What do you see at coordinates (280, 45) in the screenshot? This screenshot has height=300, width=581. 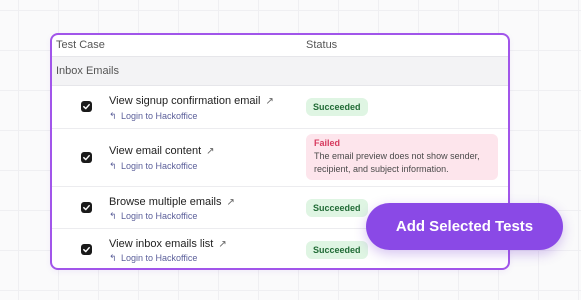 I see `table-header: Test Case Status` at bounding box center [280, 45].